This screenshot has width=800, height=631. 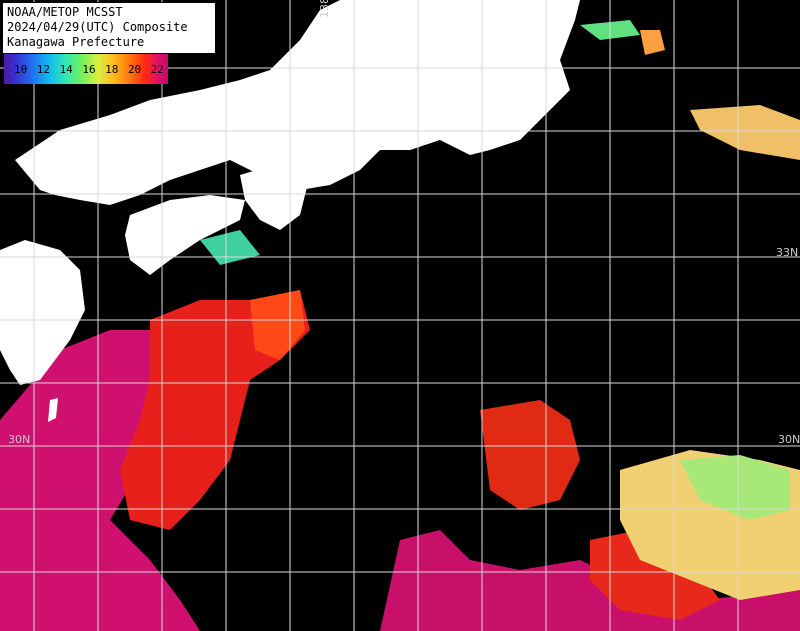 I want to click on colorbar-tick: 18, so click(x=112, y=69).